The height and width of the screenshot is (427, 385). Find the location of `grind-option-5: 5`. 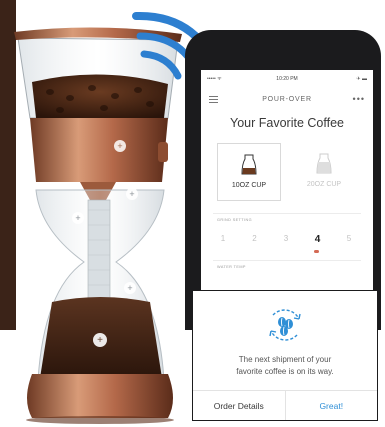

grind-option-5: 5 is located at coordinates (349, 239).